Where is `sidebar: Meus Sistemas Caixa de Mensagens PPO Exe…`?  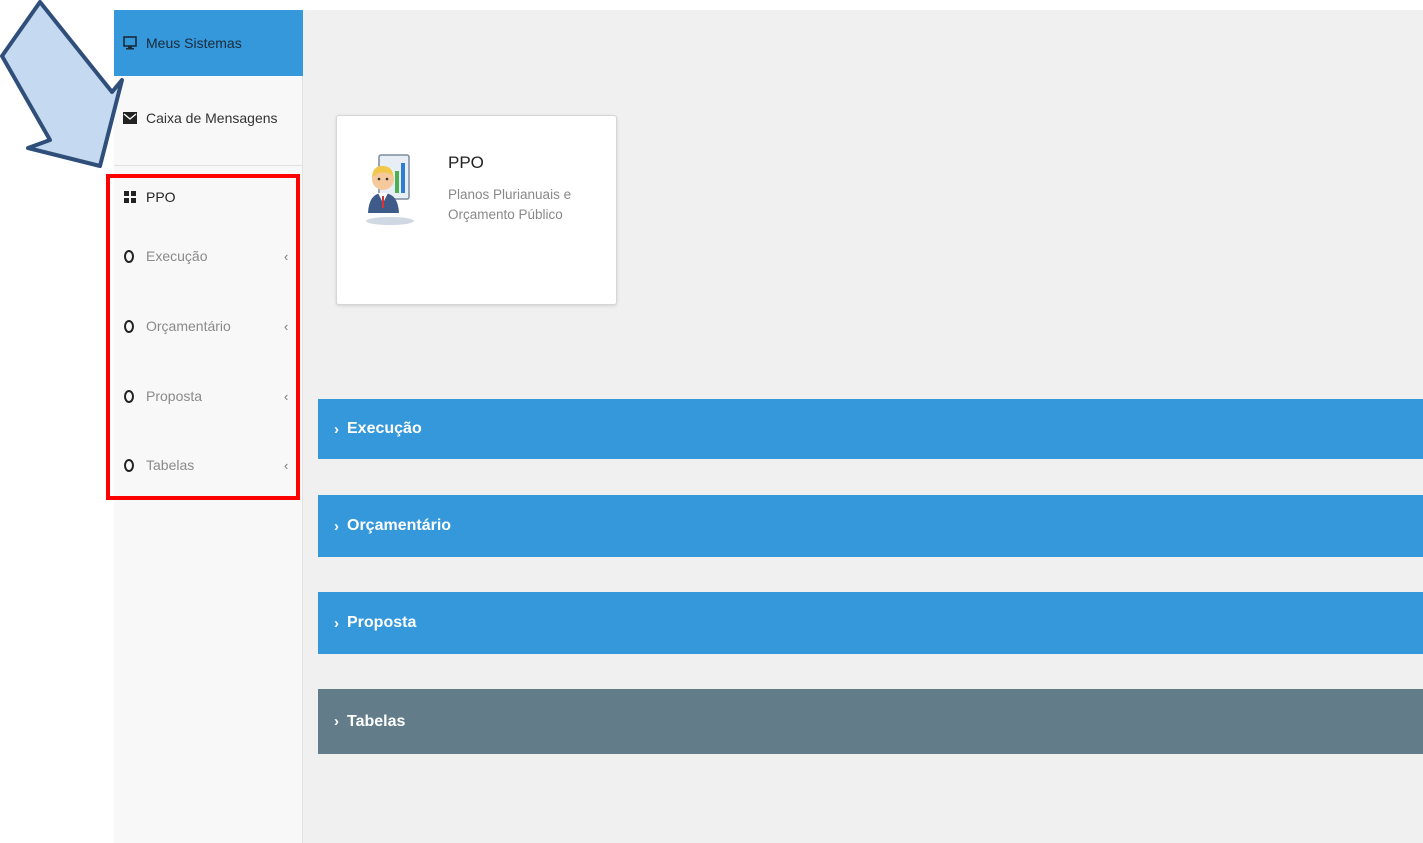
sidebar: Meus Sistemas Caixa de Mensagens PPO Exe… is located at coordinates (208, 426).